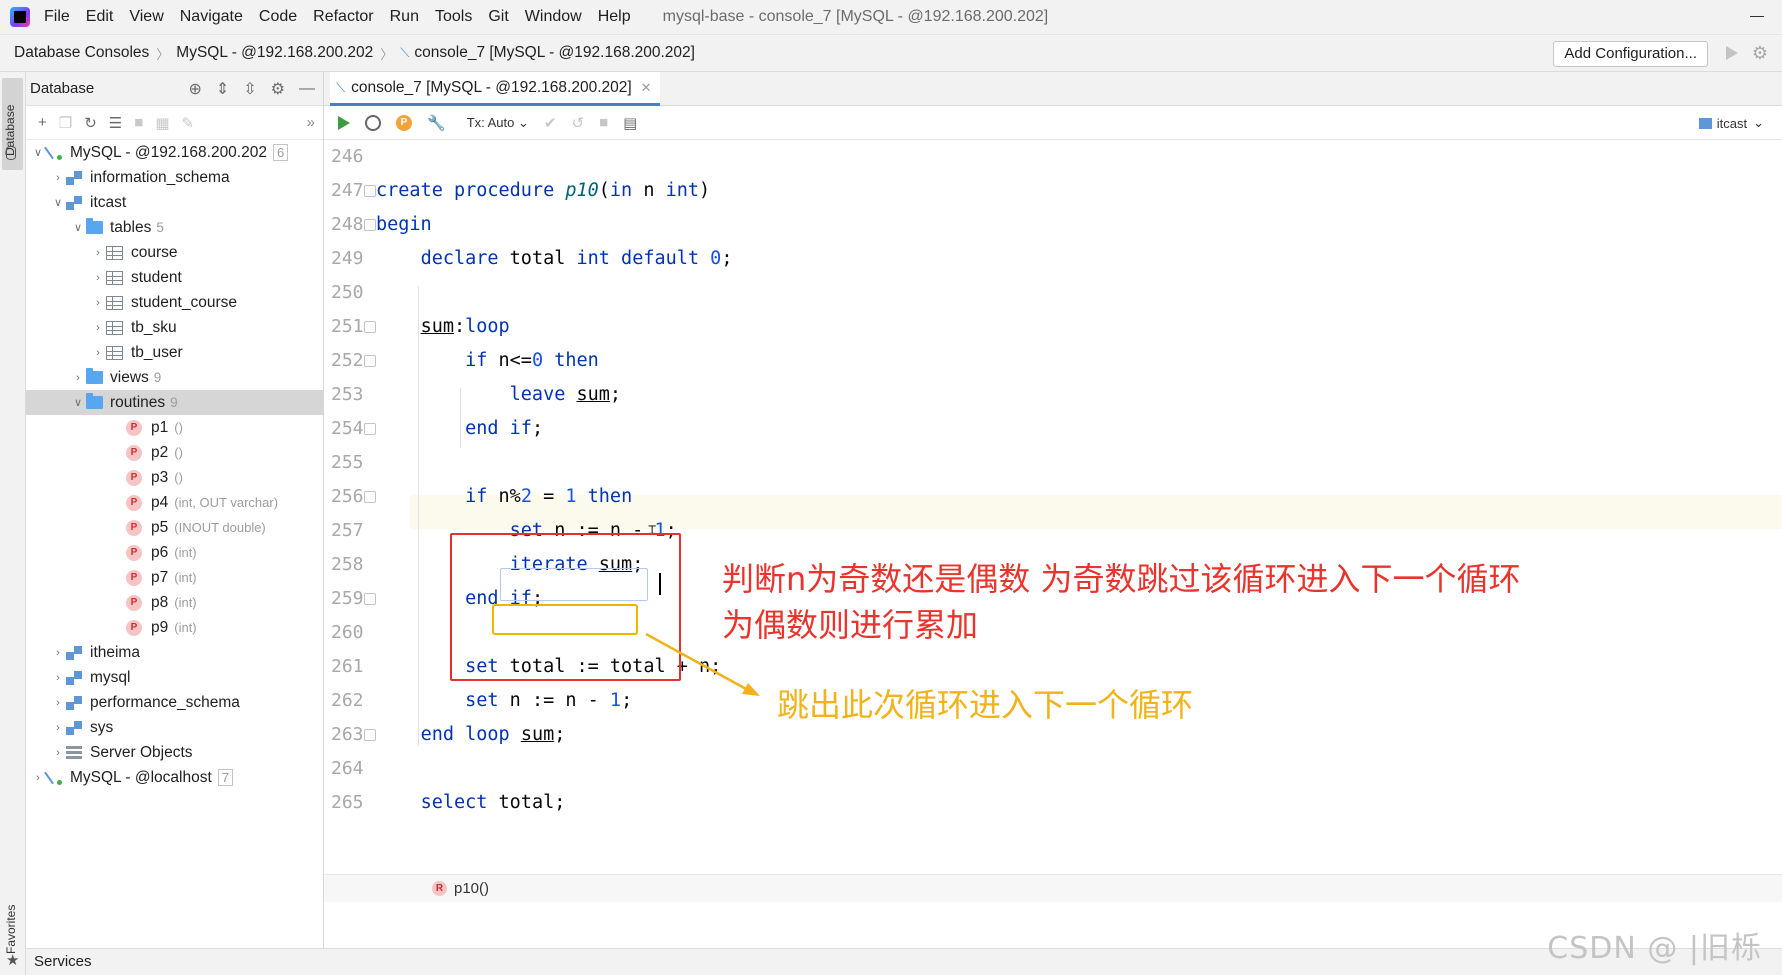 This screenshot has height=975, width=1782. What do you see at coordinates (278, 17) in the screenshot?
I see `menu-code: Code` at bounding box center [278, 17].